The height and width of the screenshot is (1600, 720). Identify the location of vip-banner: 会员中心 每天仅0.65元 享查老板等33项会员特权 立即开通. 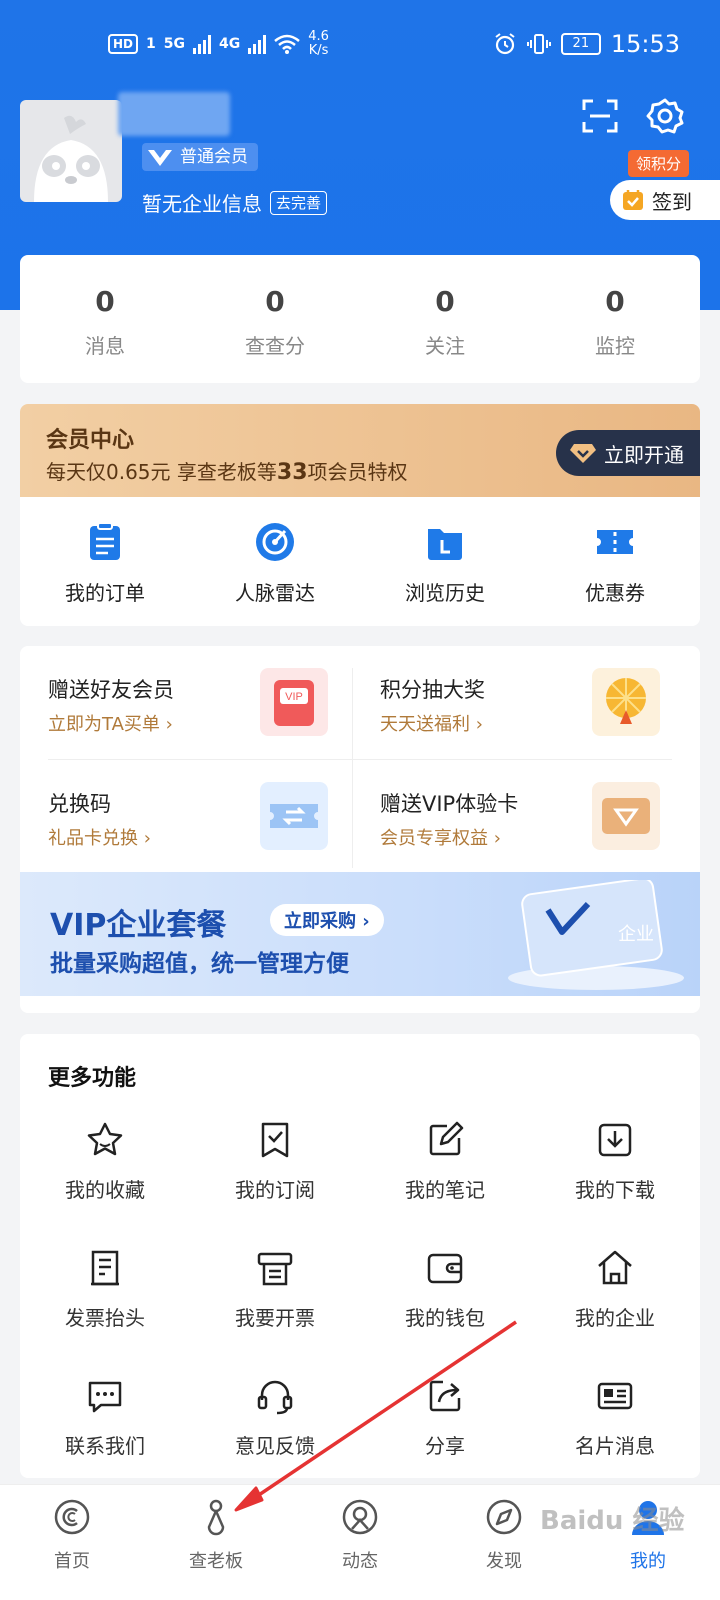
(360, 450).